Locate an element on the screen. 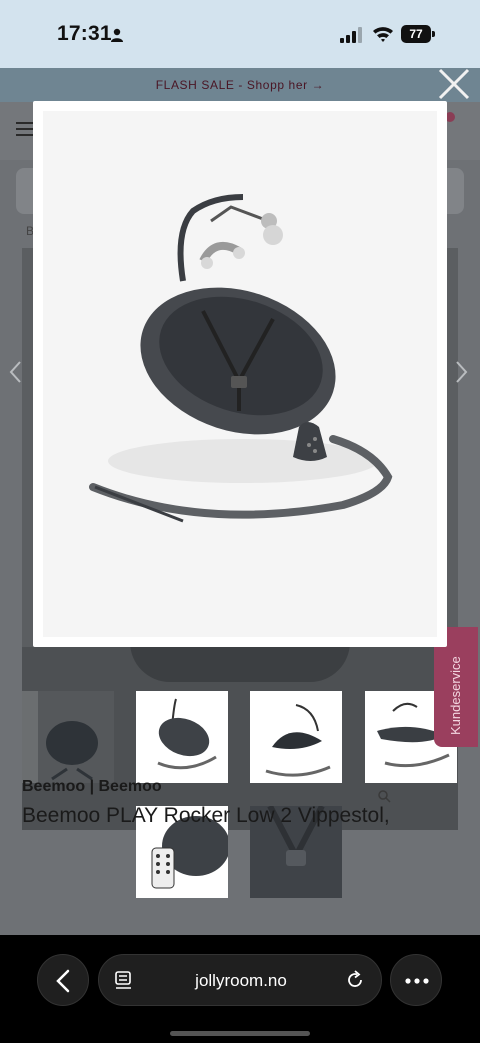  product-title: Beemoo PLAY Rocker Low 2 Vippestol, is located at coordinates (206, 815).